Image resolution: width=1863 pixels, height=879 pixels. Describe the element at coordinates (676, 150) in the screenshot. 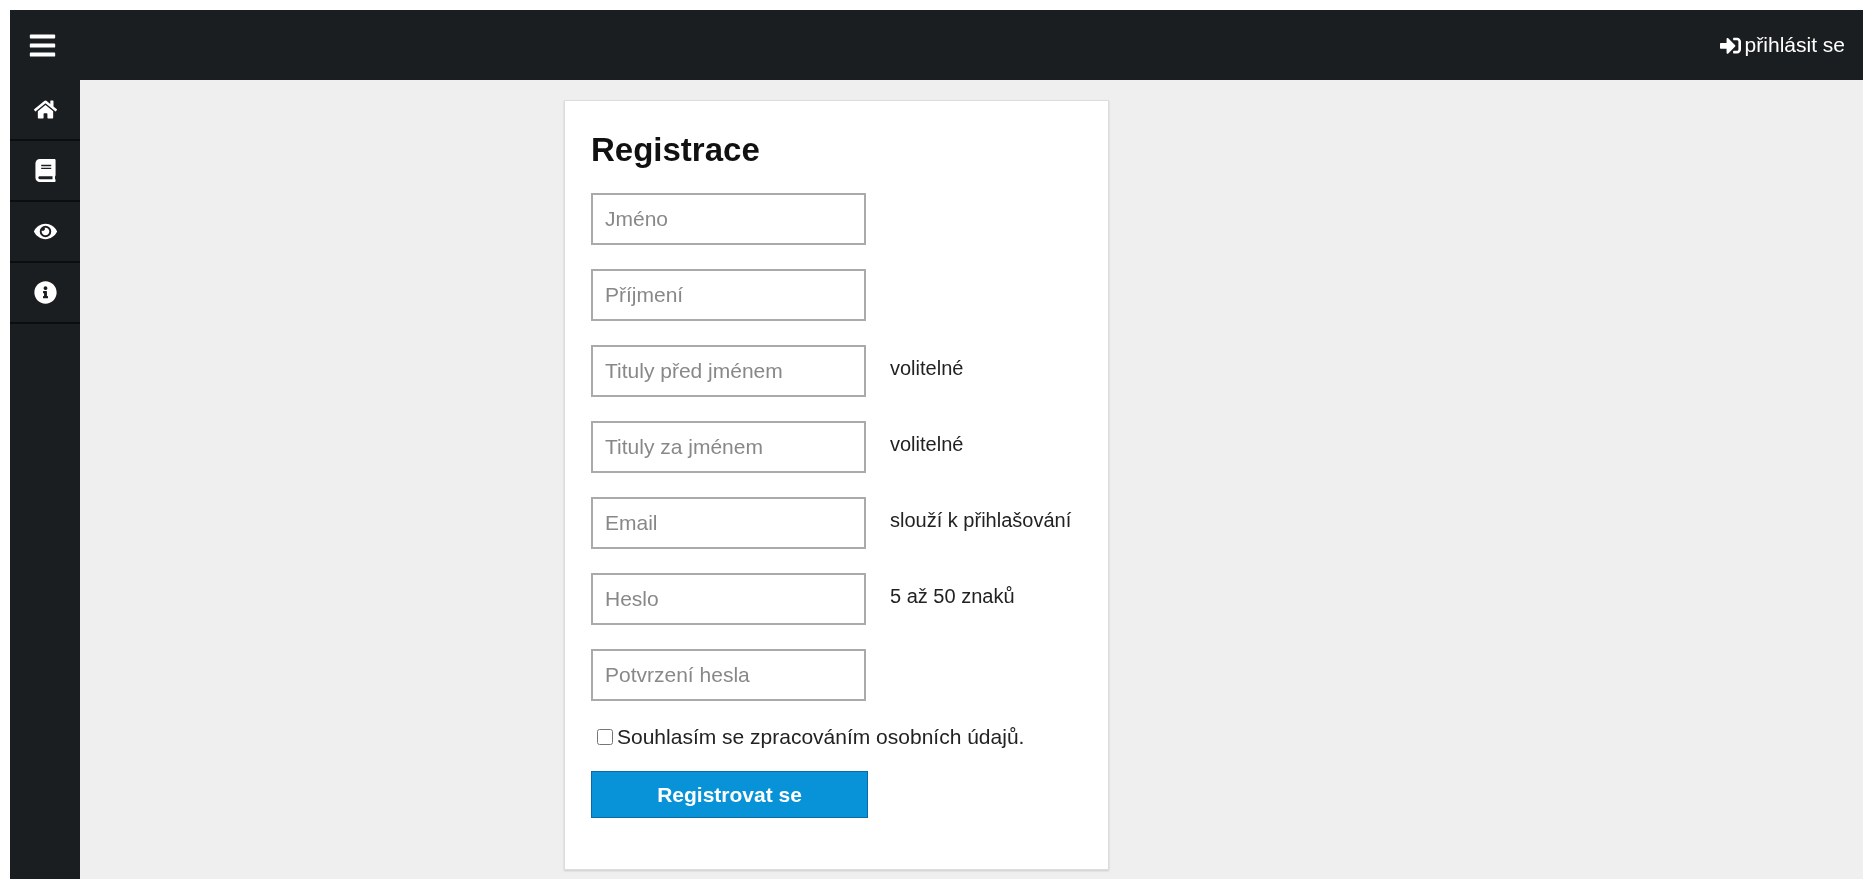

I see `form-title: Registrace` at that location.